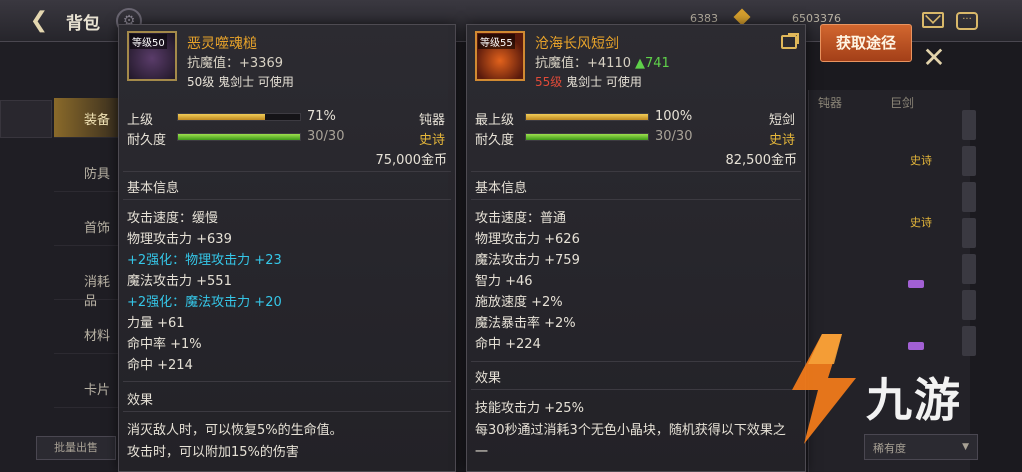 The width and height of the screenshot is (1022, 472). What do you see at coordinates (152, 56) in the screenshot?
I see `mace-item-icon: 等级50` at bounding box center [152, 56].